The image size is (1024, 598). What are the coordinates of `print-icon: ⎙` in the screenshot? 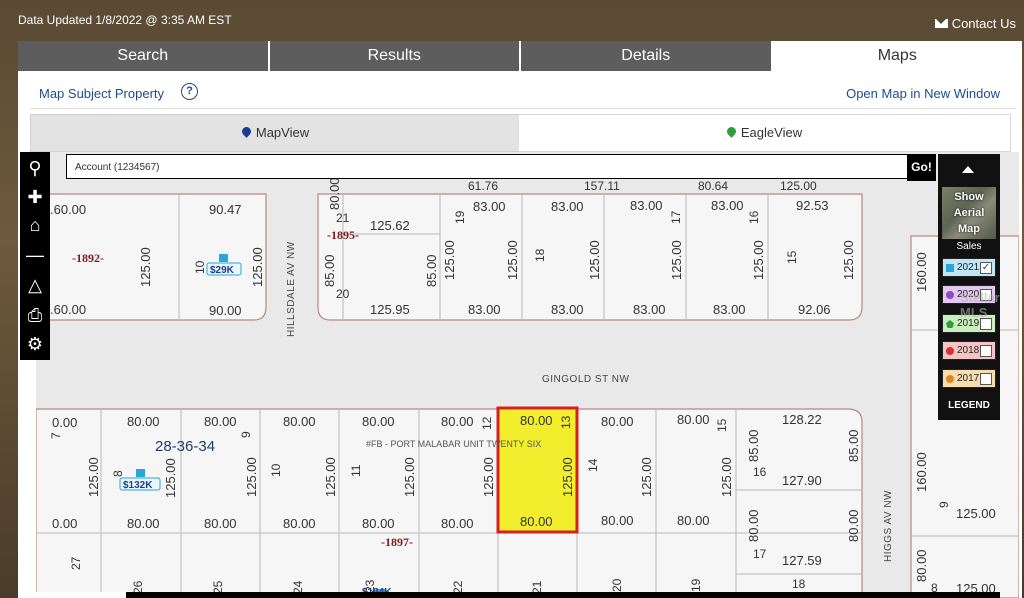 It's located at (35, 315).